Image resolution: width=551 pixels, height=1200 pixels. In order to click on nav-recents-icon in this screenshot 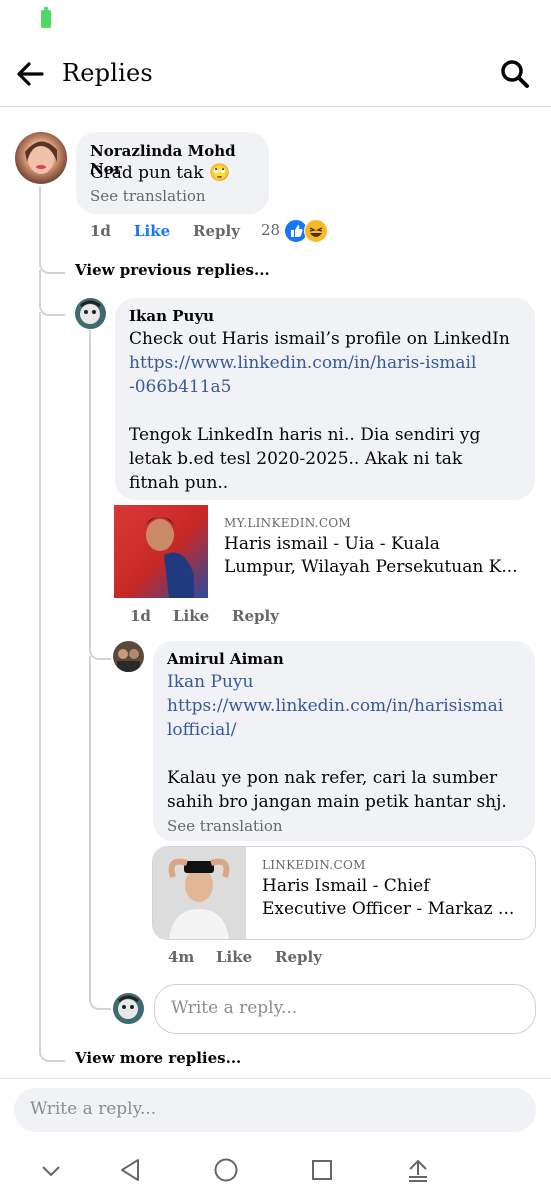, I will do `click(322, 1170)`.